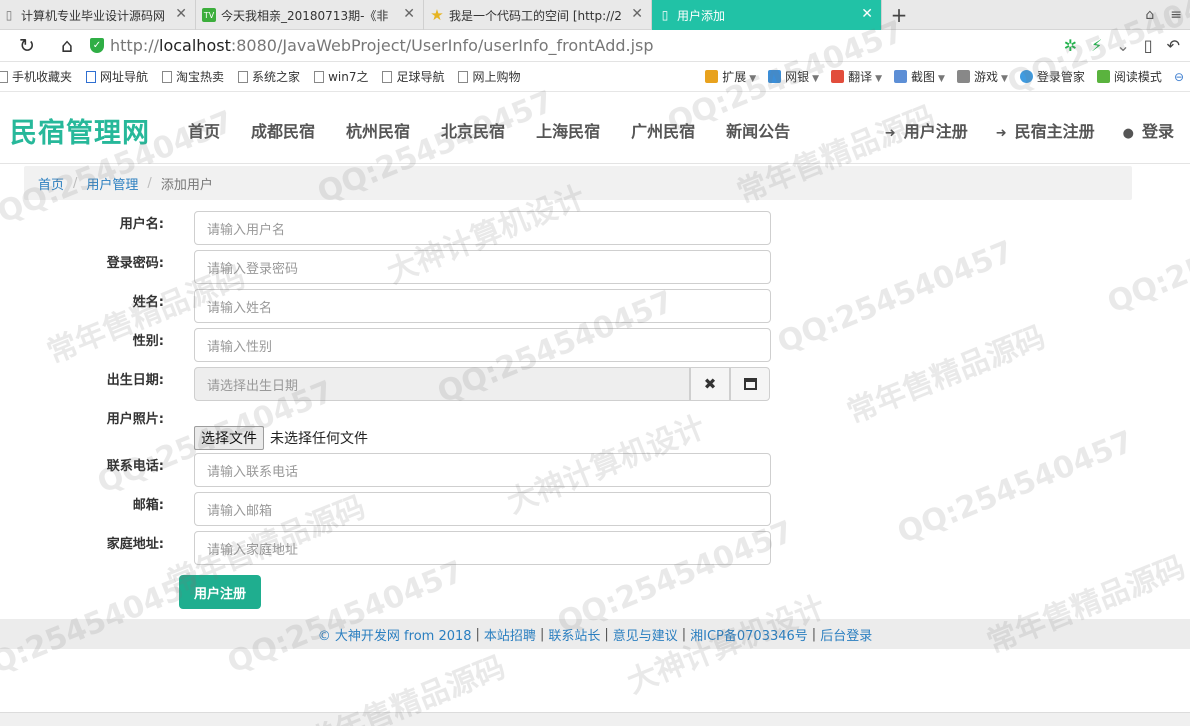  I want to click on login-manager-button: 登录管家, so click(1052, 76).